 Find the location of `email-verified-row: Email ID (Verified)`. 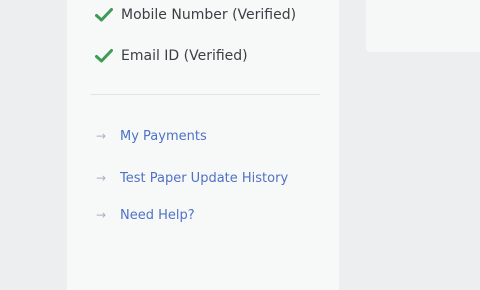

email-verified-row: Email ID (Verified) is located at coordinates (171, 56).